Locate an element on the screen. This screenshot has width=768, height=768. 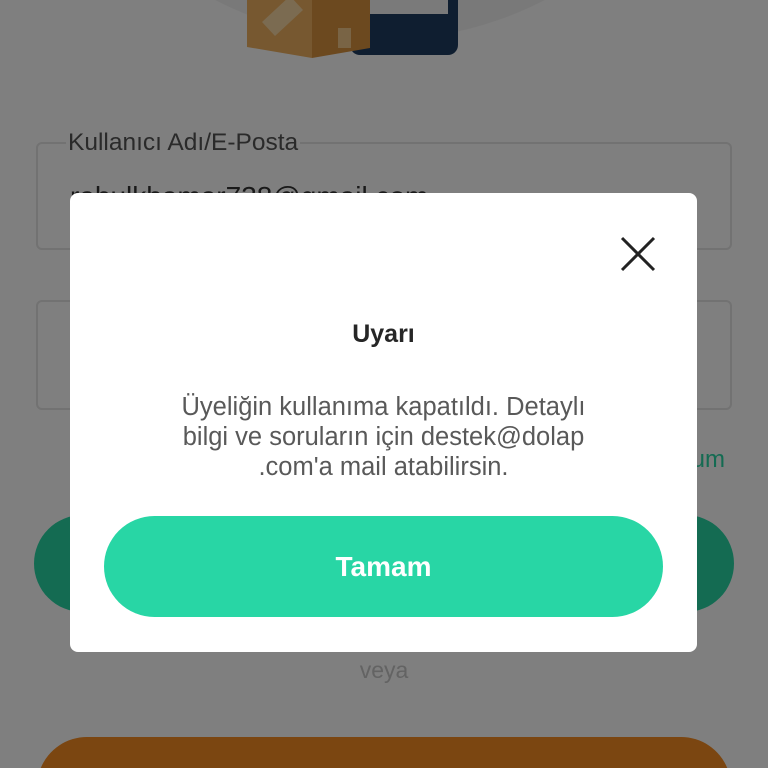
confirm-button-label: Tamam is located at coordinates (383, 566).